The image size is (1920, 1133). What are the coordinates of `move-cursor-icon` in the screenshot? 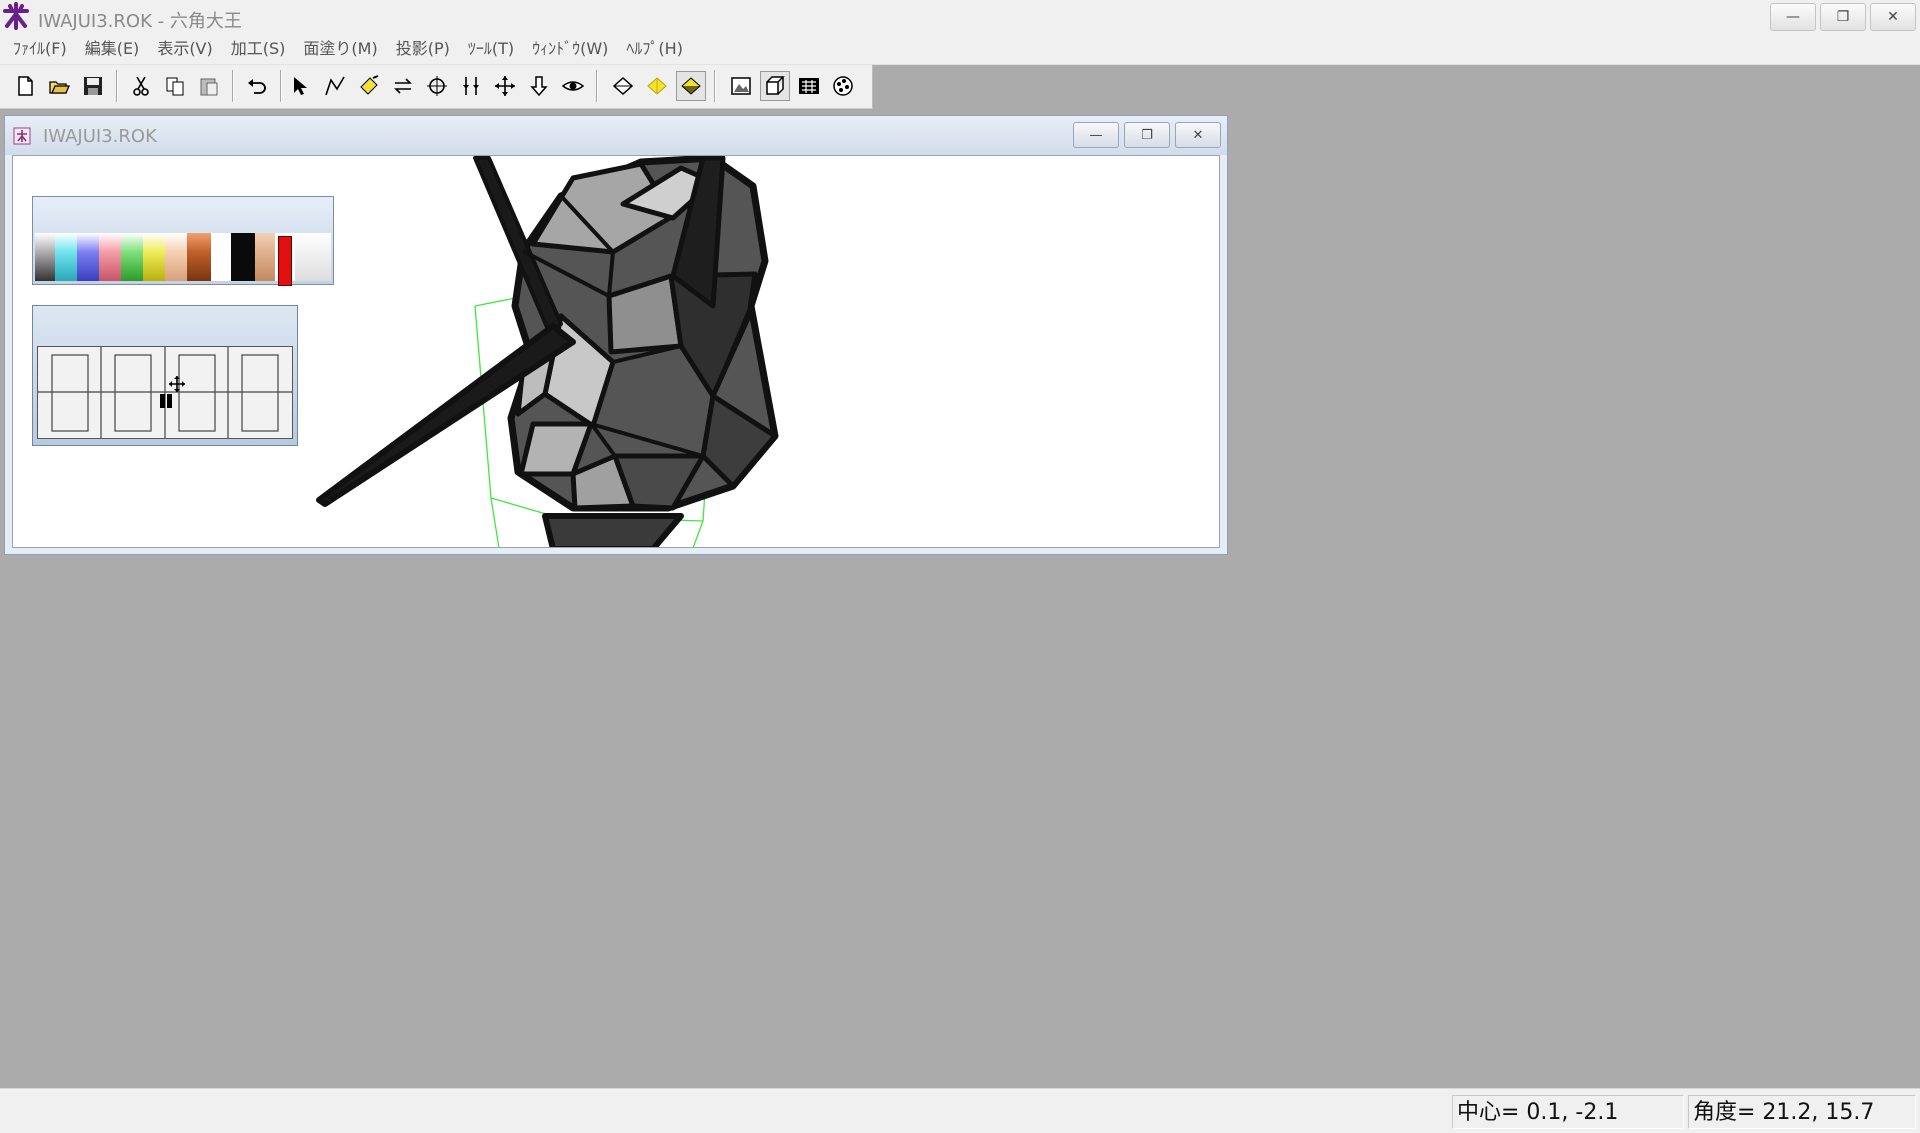 It's located at (177, 384).